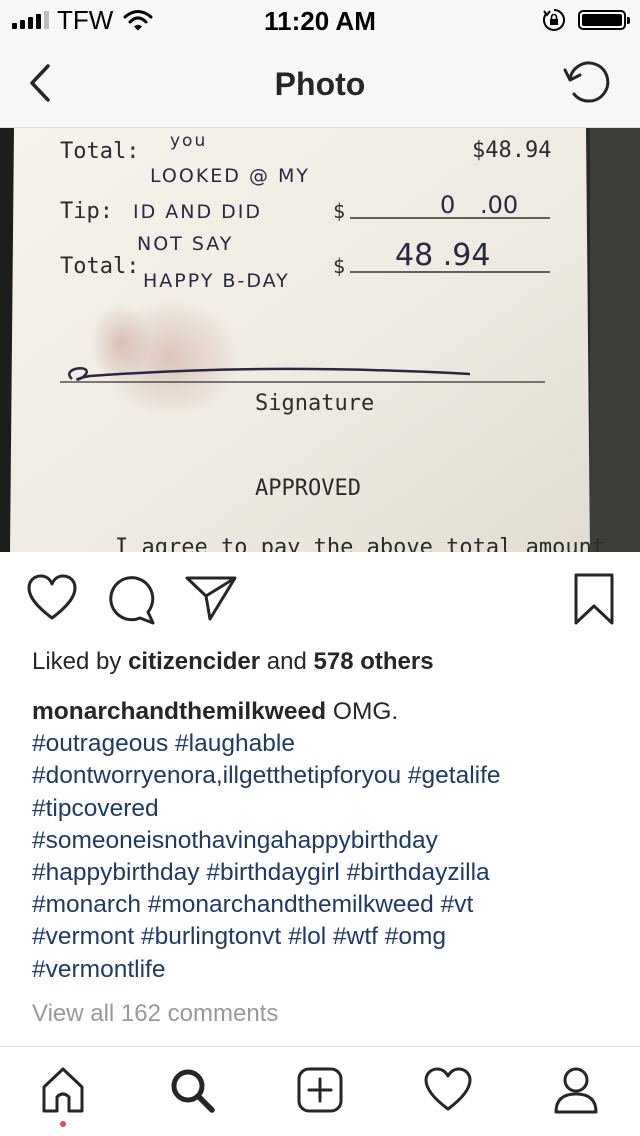 The height and width of the screenshot is (1136, 640). I want to click on home-icon, so click(63, 1090).